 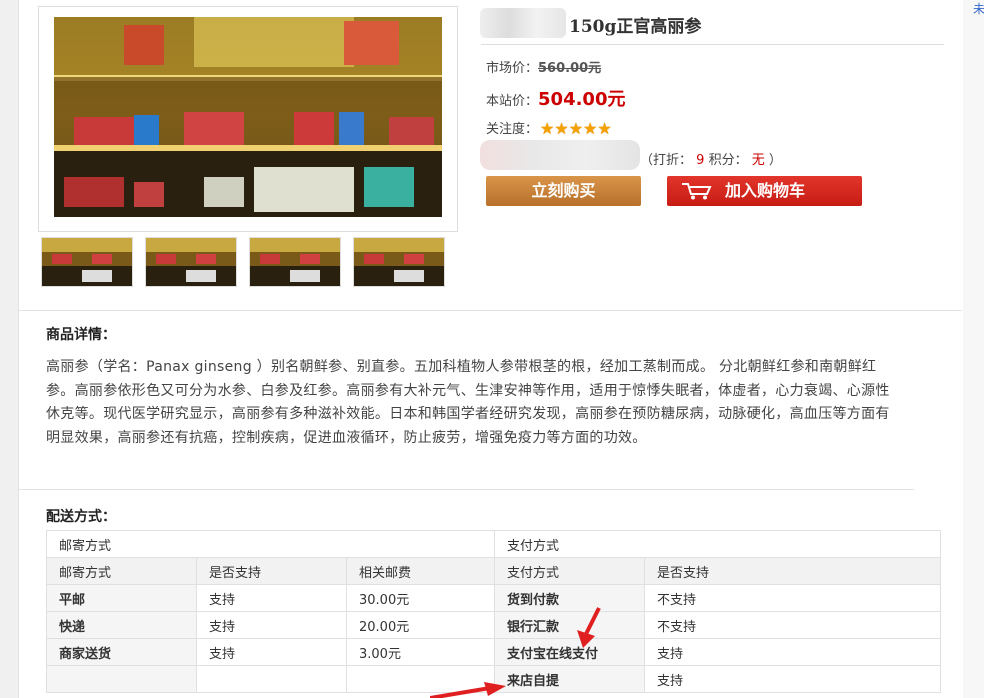 What do you see at coordinates (978, 9) in the screenshot?
I see `sidebar-edge-text: 未` at bounding box center [978, 9].